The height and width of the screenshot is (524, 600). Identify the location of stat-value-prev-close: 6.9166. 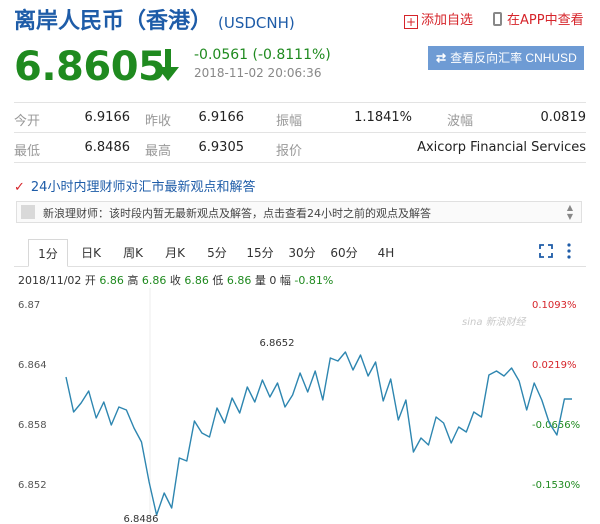
(221, 117).